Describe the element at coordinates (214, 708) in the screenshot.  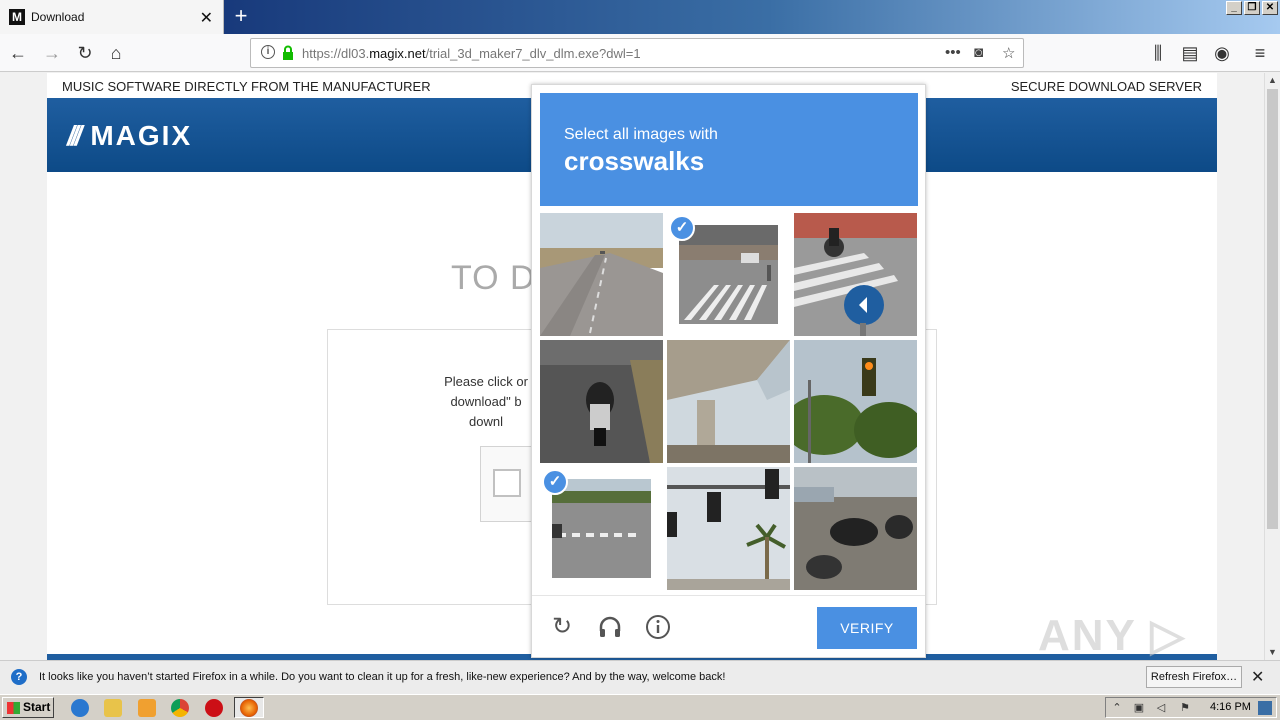
I see `opera-icon` at that location.